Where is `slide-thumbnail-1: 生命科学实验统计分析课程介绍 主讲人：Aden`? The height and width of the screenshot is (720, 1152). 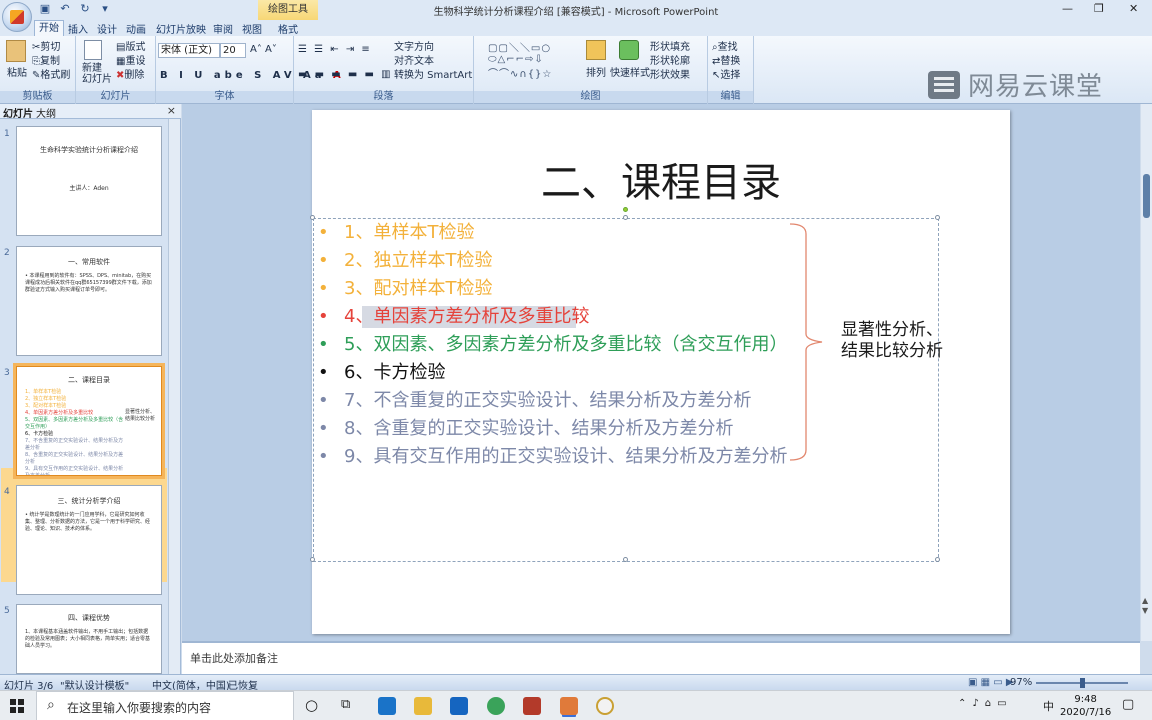
slide-thumbnail-1: 生命科学实验统计分析课程介绍 主讲人：Aden is located at coordinates (89, 181).